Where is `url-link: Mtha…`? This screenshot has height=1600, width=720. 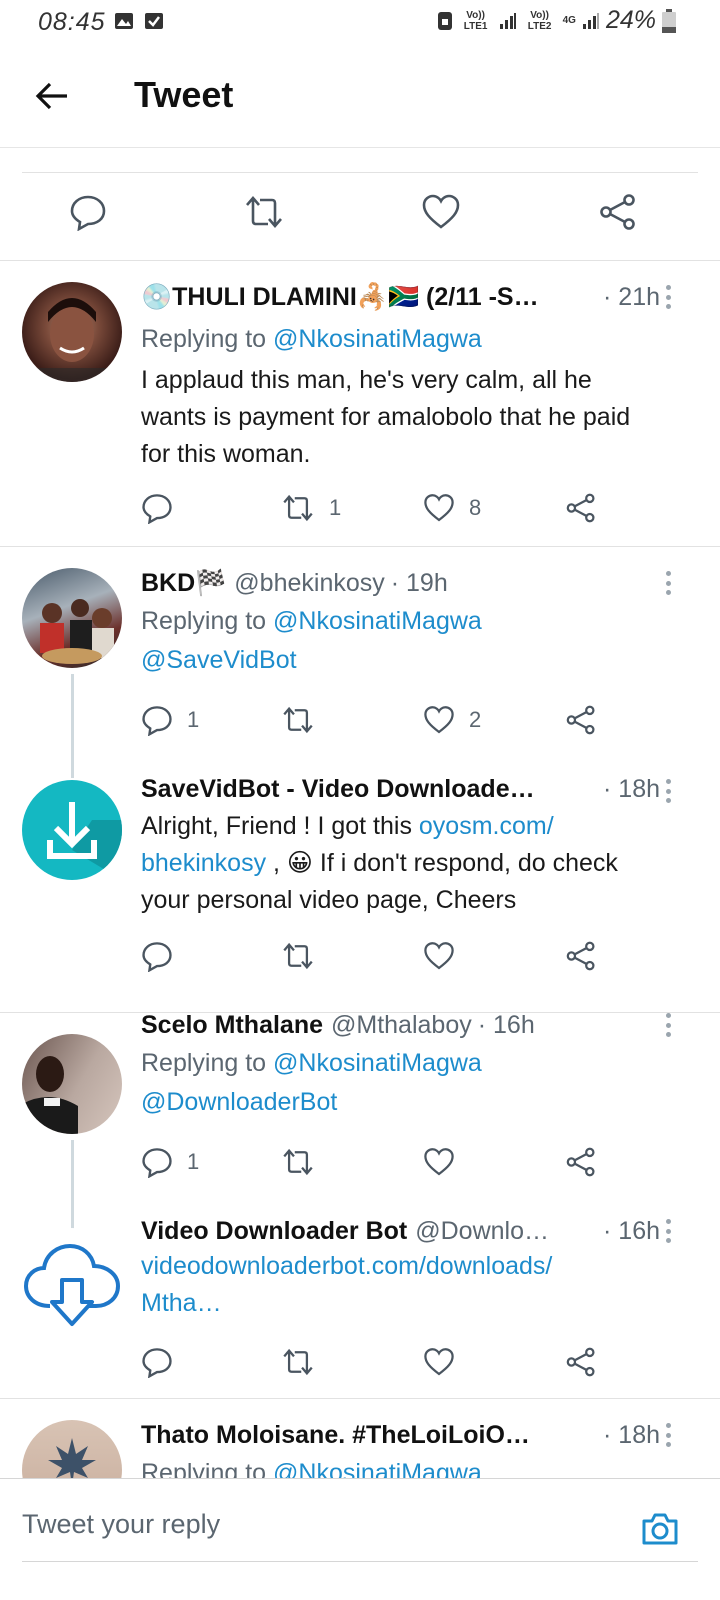
url-link: Mtha… is located at coordinates (181, 1303).